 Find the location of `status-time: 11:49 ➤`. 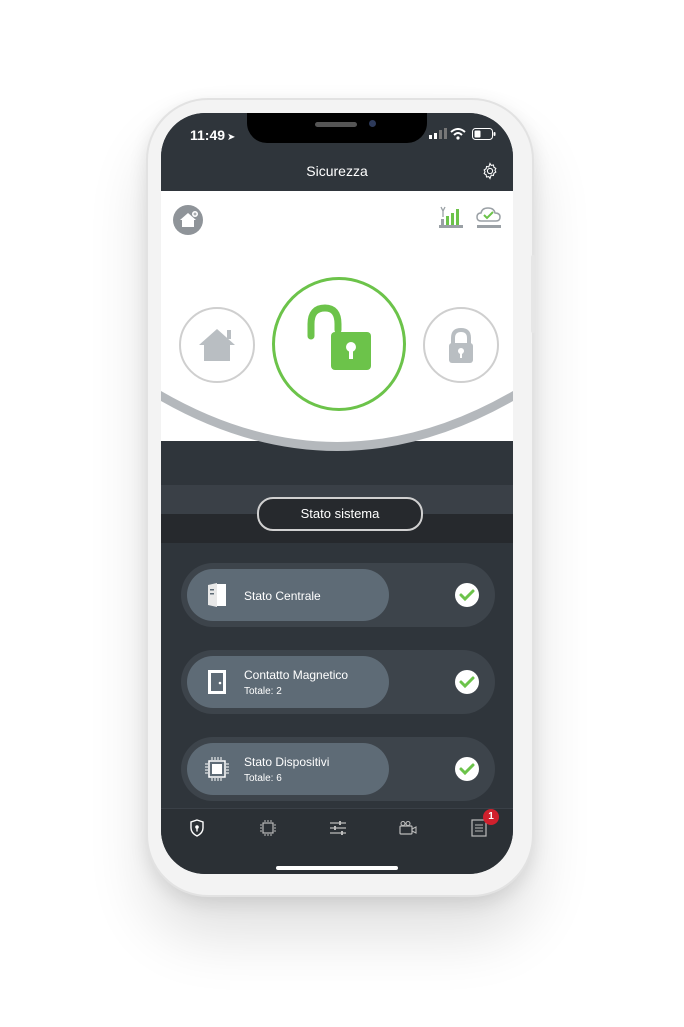

status-time: 11:49 ➤ is located at coordinates (213, 135).